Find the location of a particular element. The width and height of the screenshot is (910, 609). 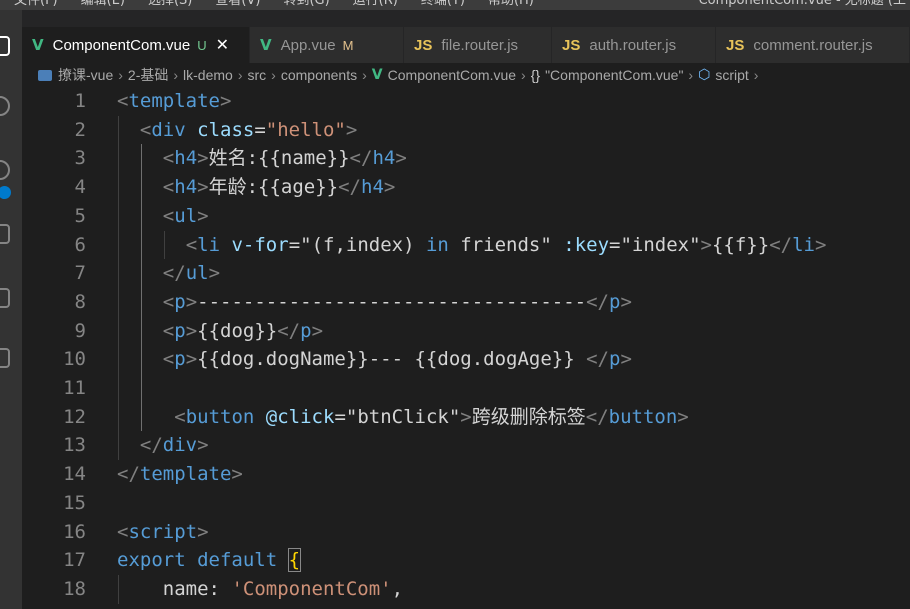

code-line: 2 <div class="hello"> is located at coordinates (466, 130).